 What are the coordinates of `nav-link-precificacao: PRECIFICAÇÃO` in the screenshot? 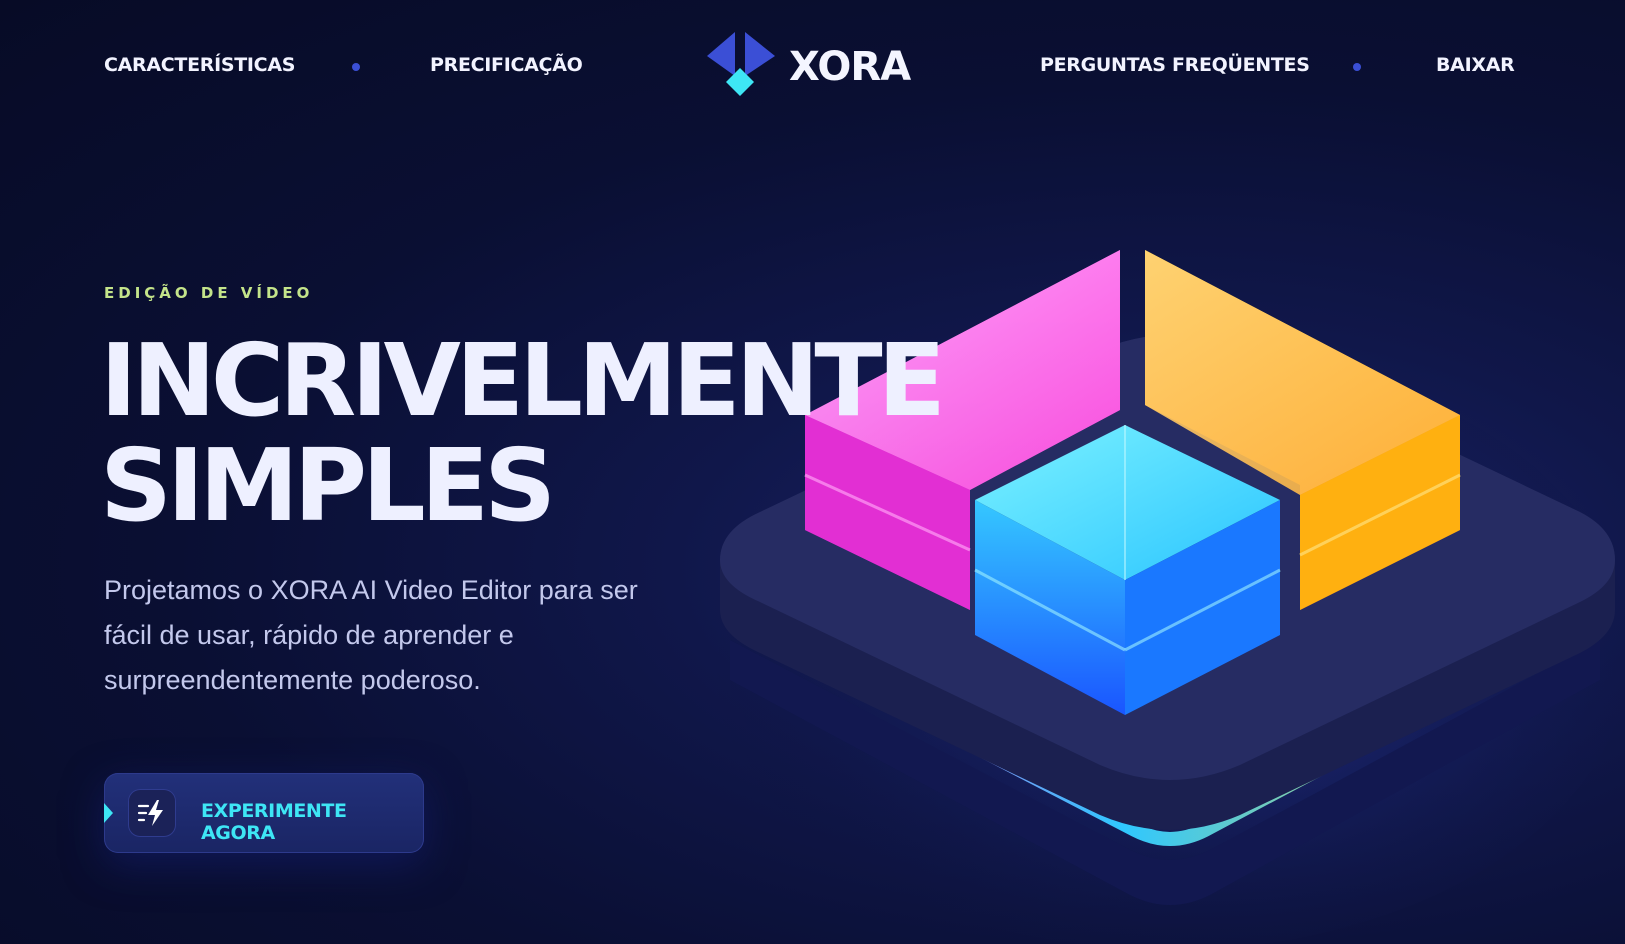 It's located at (506, 65).